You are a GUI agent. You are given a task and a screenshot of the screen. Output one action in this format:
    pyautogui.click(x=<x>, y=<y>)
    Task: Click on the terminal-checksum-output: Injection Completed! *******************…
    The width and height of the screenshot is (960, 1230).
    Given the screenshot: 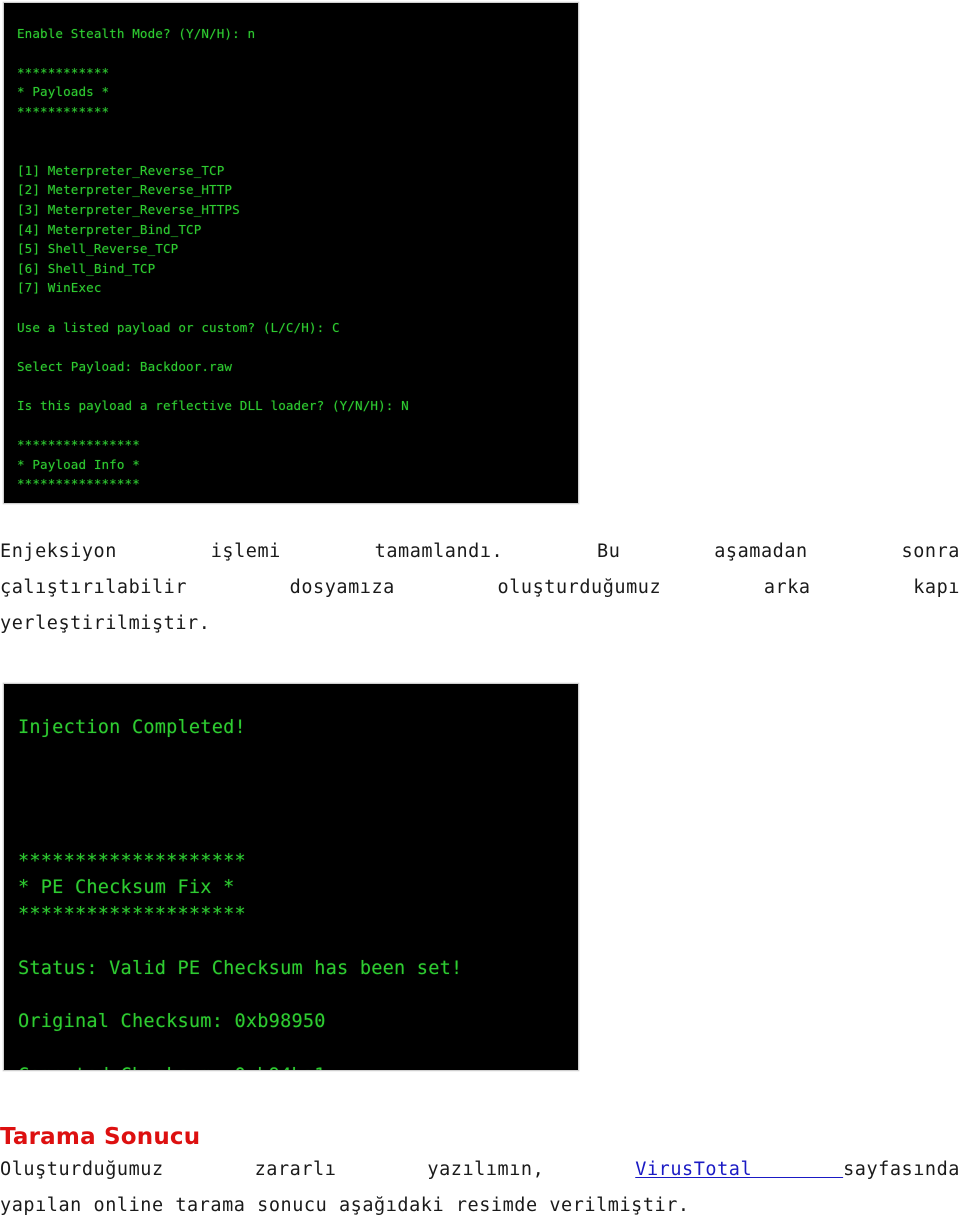 What is the action you would take?
    pyautogui.click(x=240, y=893)
    